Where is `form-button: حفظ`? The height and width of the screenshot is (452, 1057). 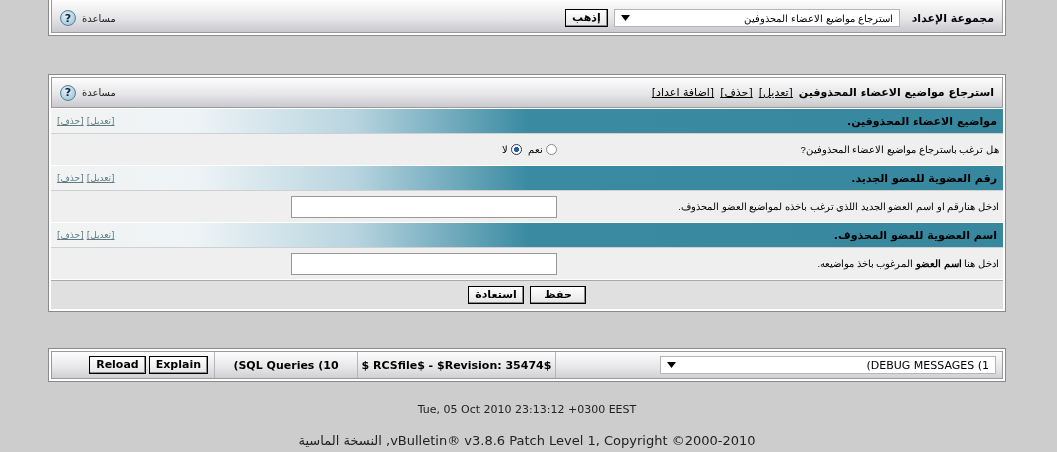
form-button: حفظ is located at coordinates (558, 295).